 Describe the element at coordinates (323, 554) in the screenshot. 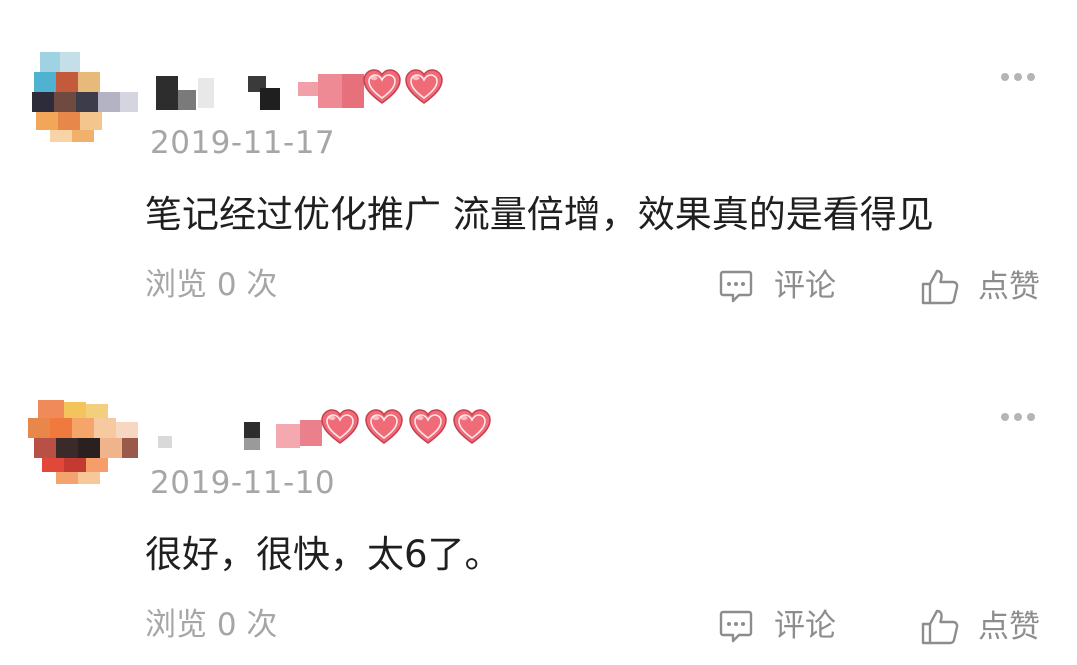

I see `comment-text: 很好，很快，太6了。` at that location.